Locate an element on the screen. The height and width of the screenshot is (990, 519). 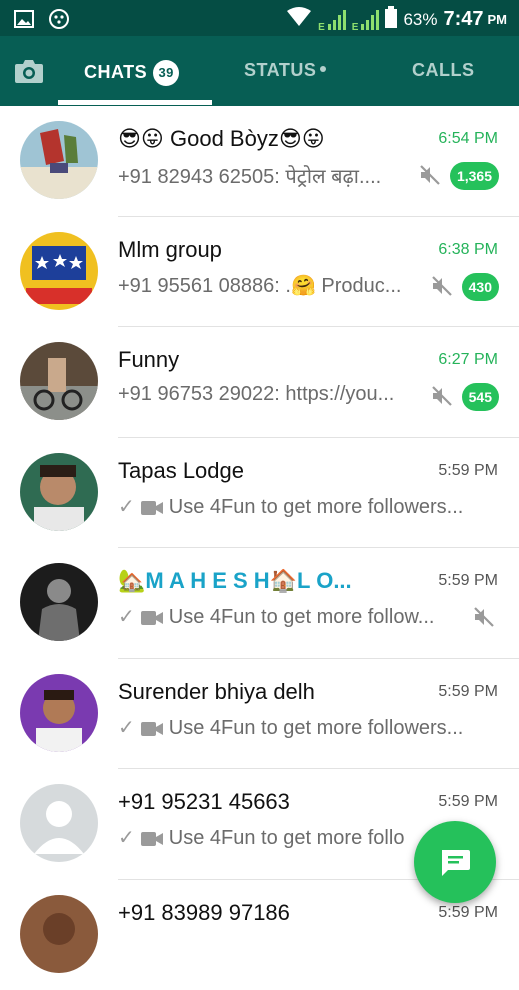
status-bar: E E 63% 7:47 PM is located at coordinates (259, 18).